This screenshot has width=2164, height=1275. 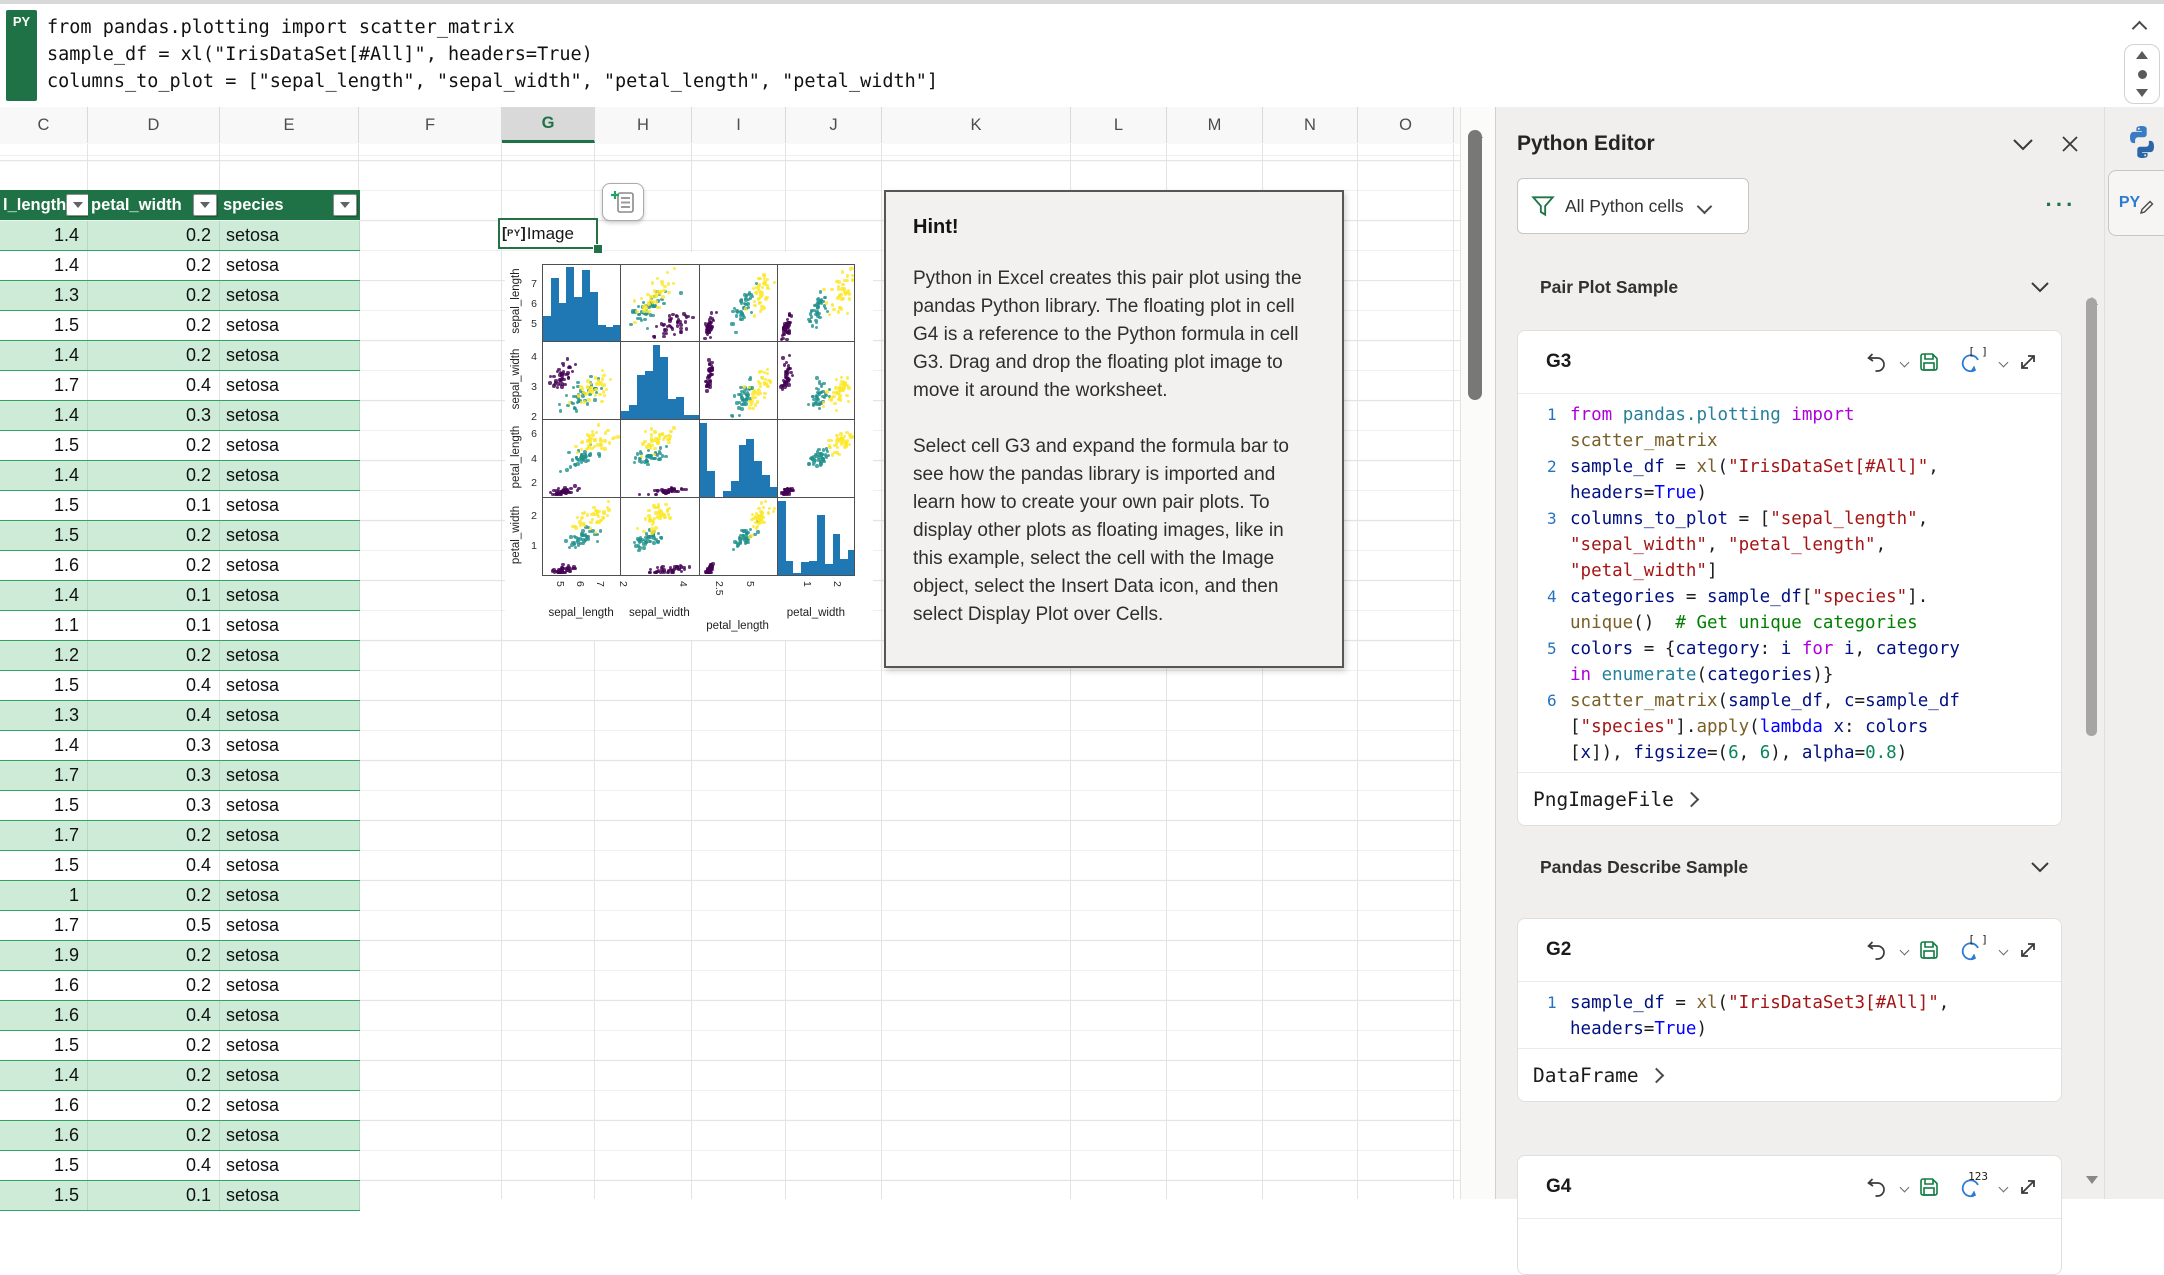 I want to click on table-cell: 1.3, so click(x=44, y=295).